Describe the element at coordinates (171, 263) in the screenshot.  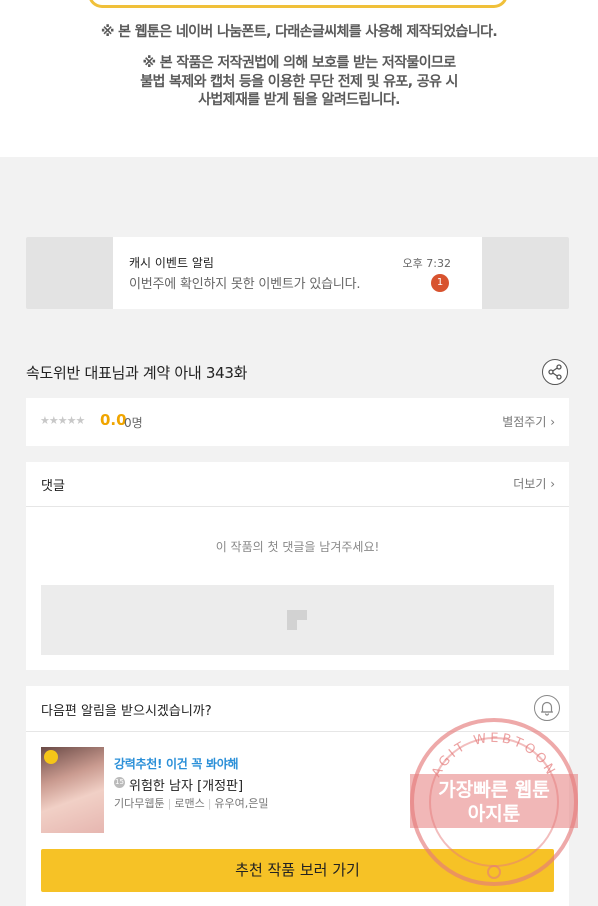
I see `notification-title: 캐시 이벤트 알림` at that location.